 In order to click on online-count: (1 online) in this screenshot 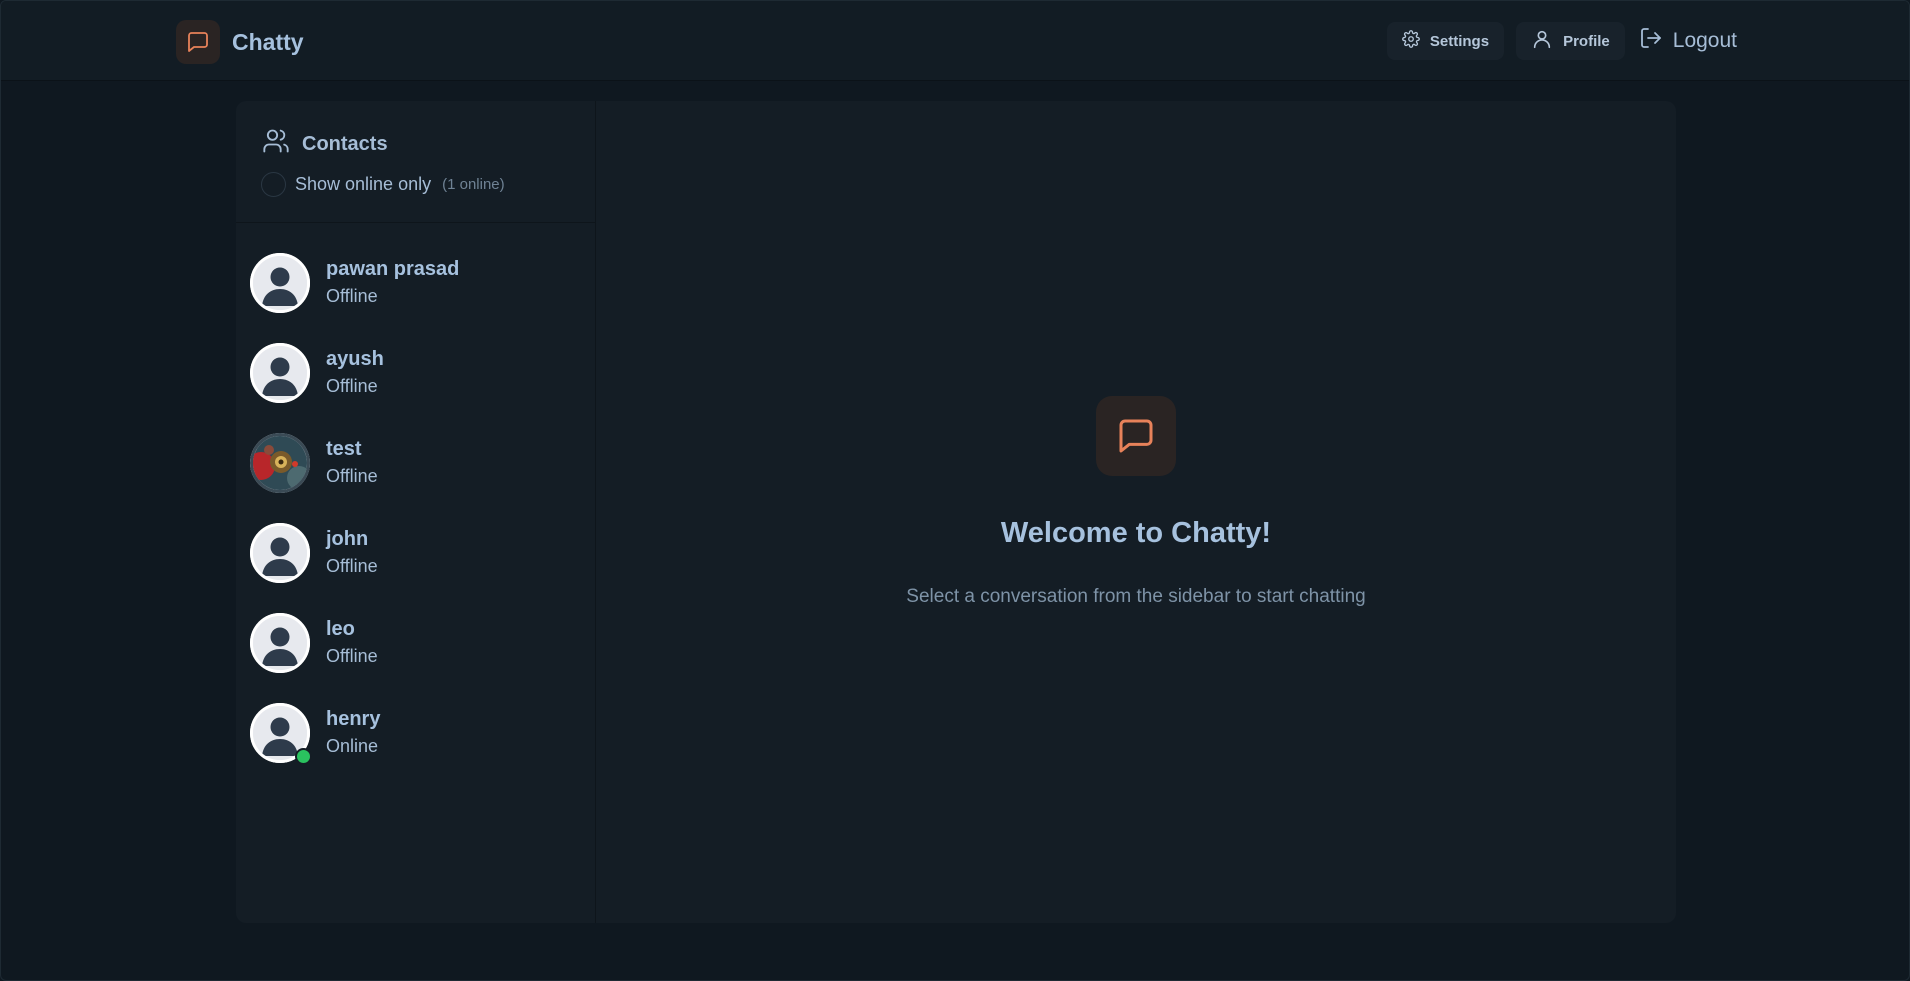, I will do `click(473, 184)`.